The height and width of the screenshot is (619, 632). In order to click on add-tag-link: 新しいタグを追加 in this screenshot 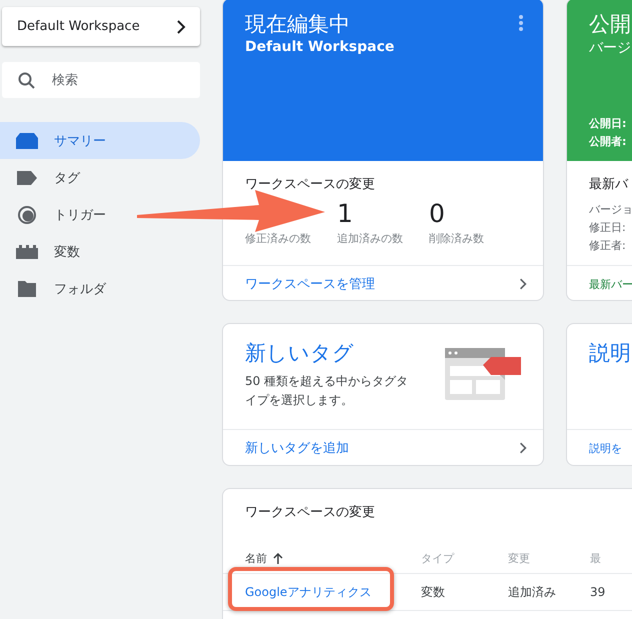, I will do `click(383, 447)`.